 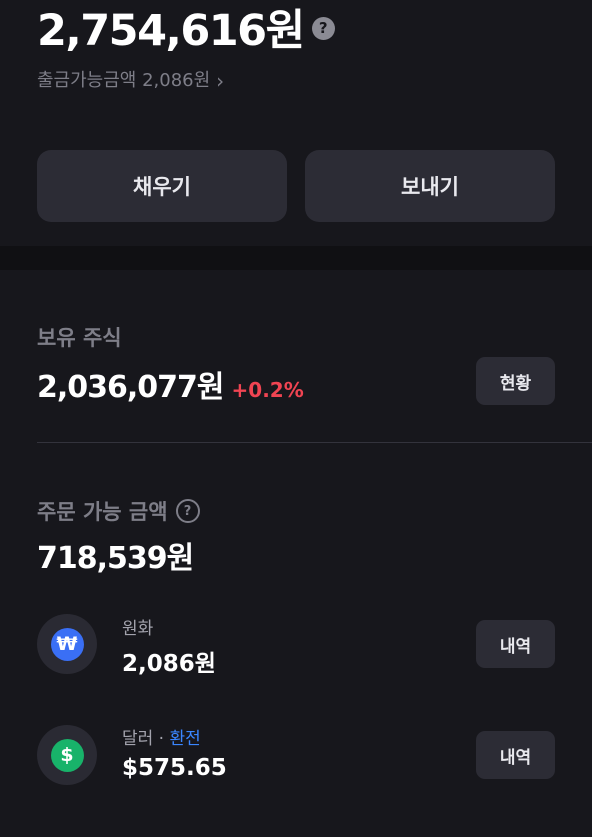 I want to click on withdrawable-text: 출금가능금액 2,086원, so click(x=124, y=80).